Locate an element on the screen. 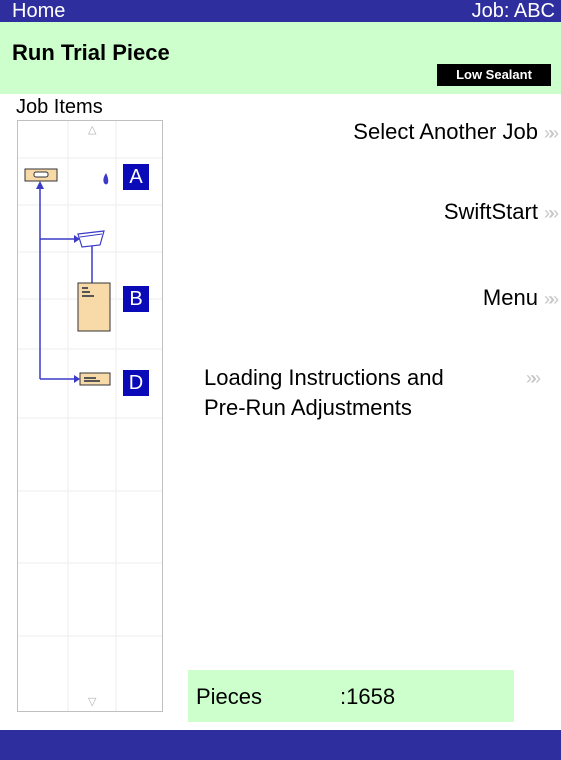 The image size is (561, 760). loading-instructions-line2: Pre-Run Adjustments is located at coordinates (308, 407).